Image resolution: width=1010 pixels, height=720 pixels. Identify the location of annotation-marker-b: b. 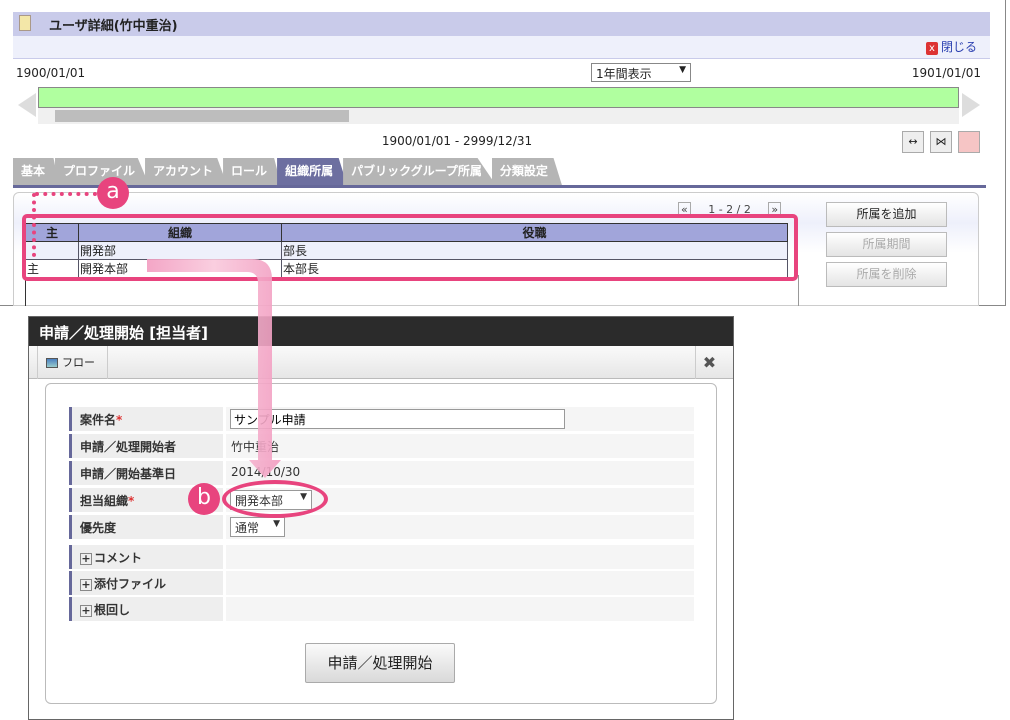
(204, 499).